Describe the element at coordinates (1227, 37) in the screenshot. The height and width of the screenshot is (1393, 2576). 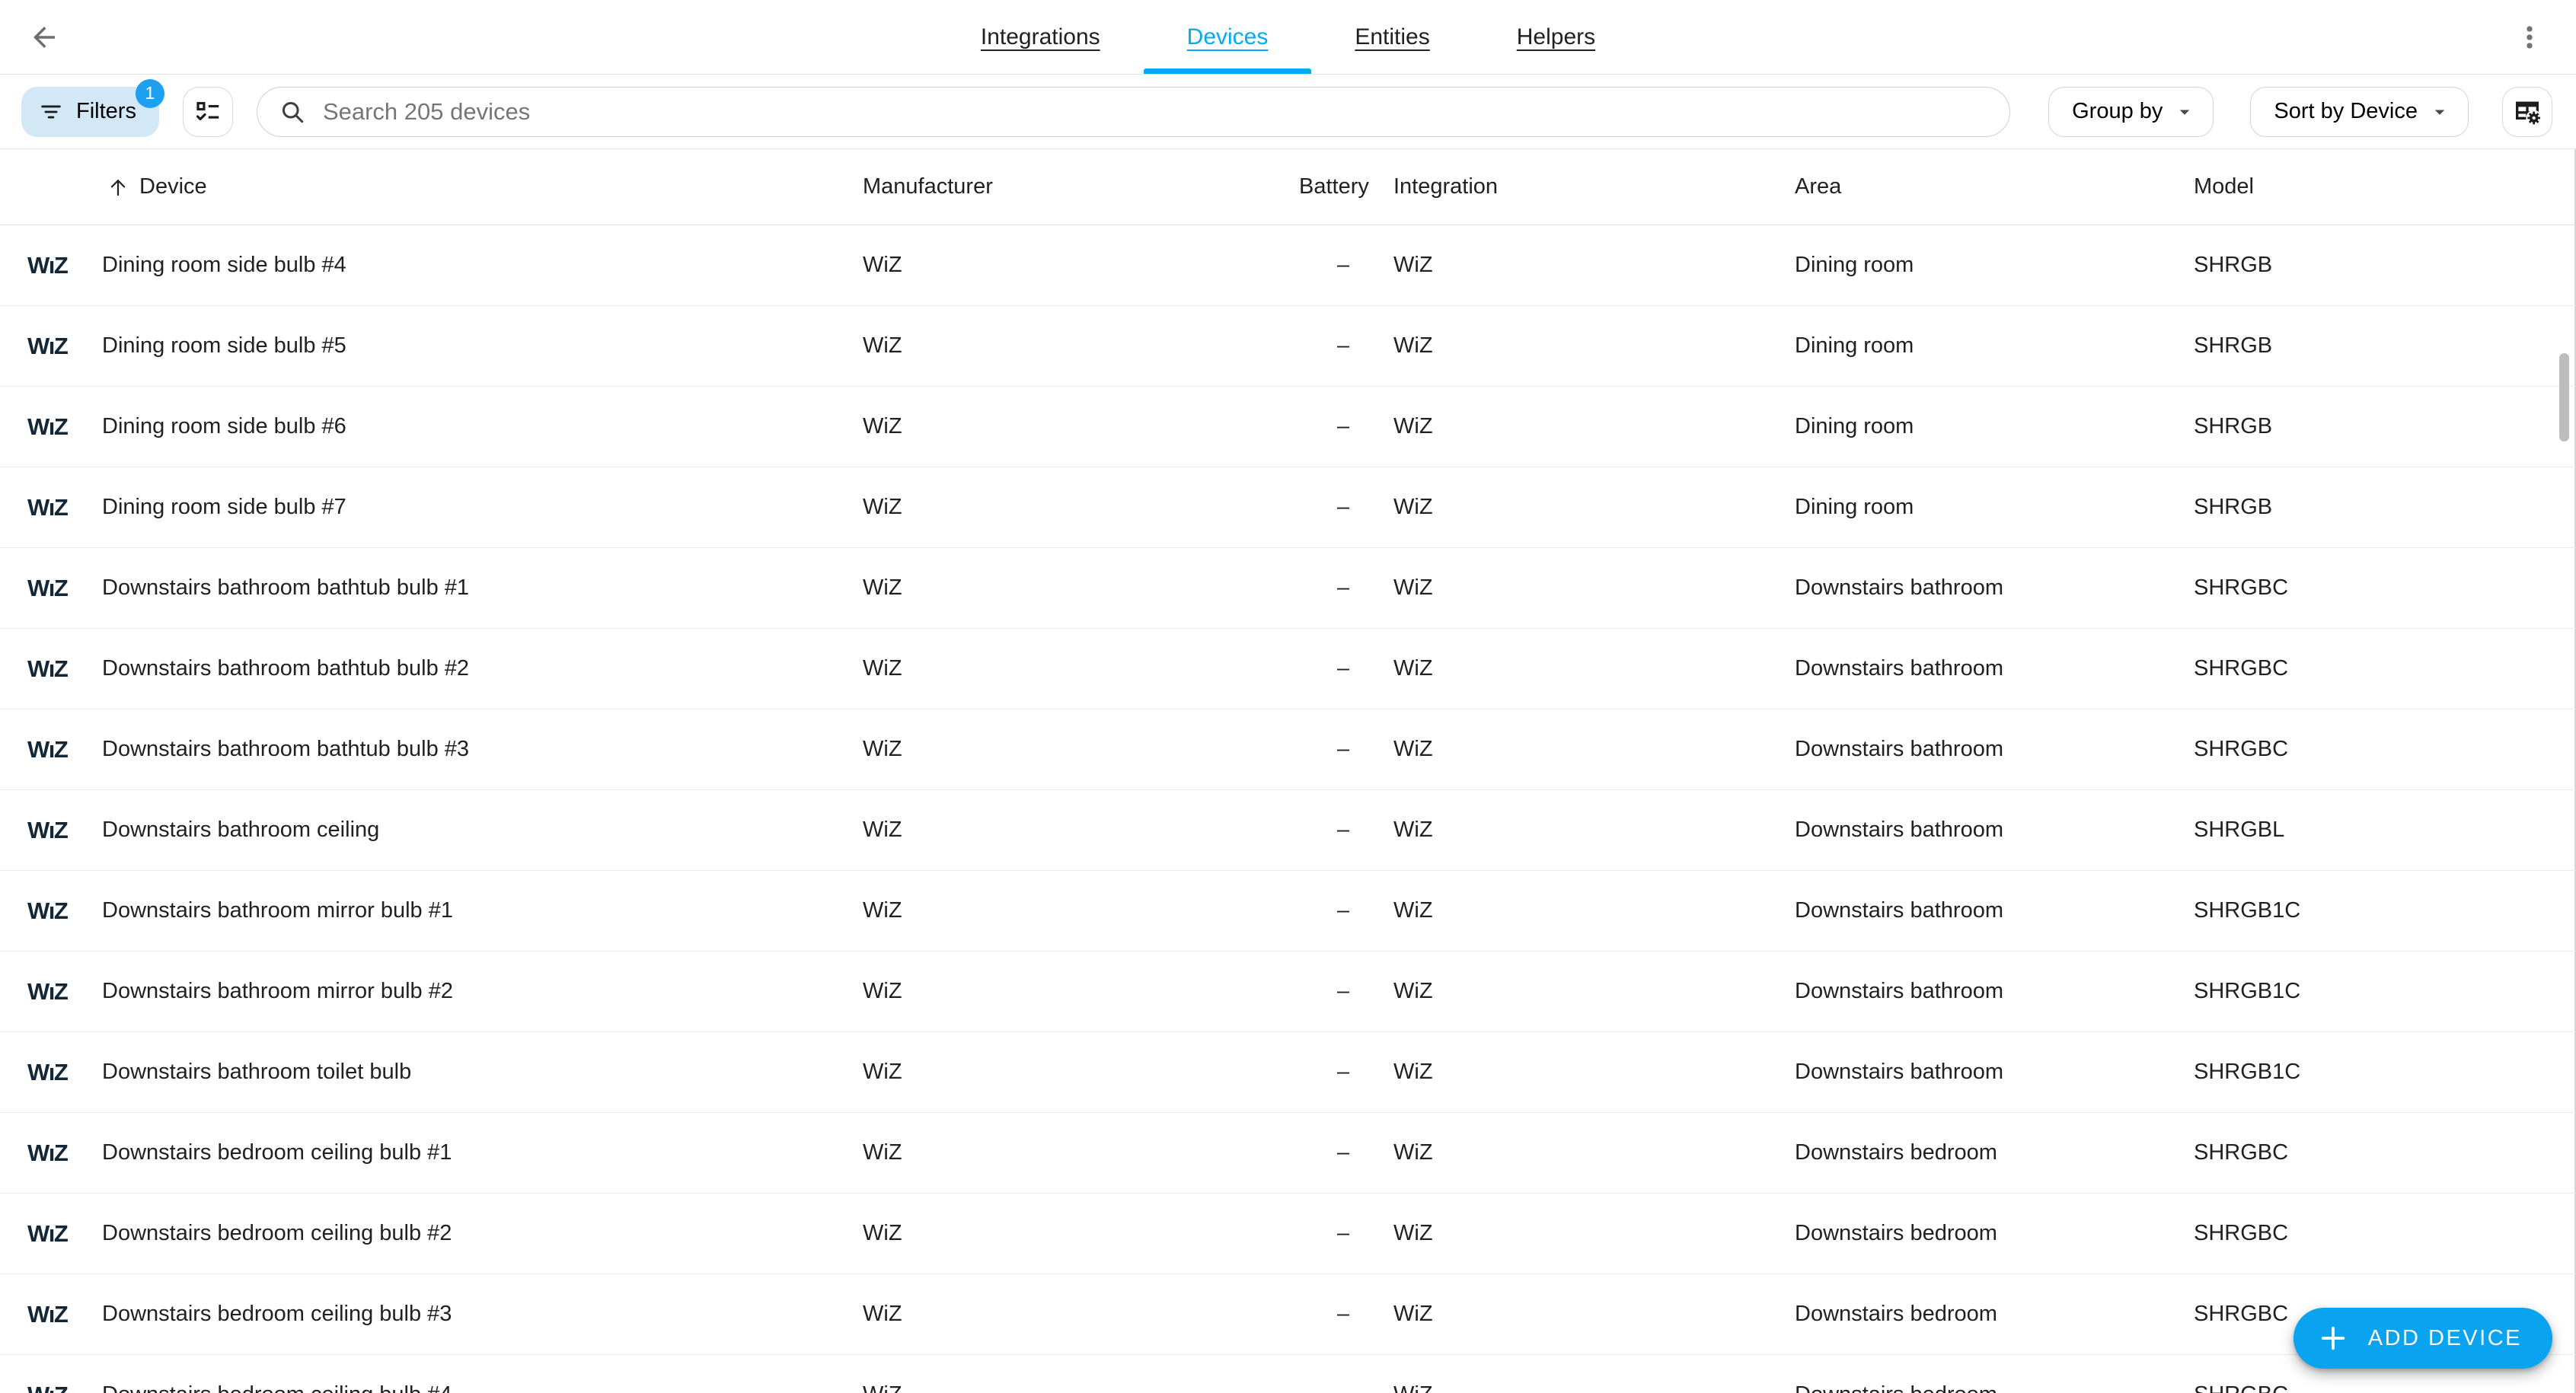
I see `tab-devices: Devices` at that location.